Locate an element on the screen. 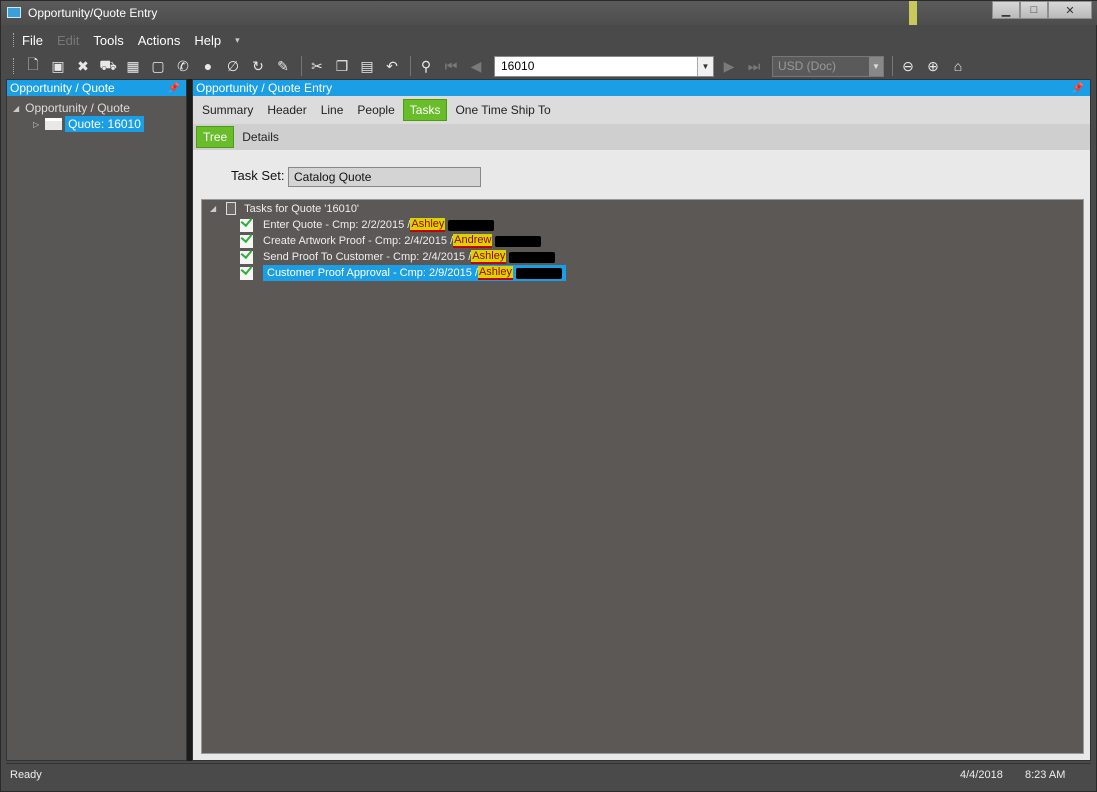 This screenshot has height=792, width=1097. menu-actions: Actions is located at coordinates (159, 40).